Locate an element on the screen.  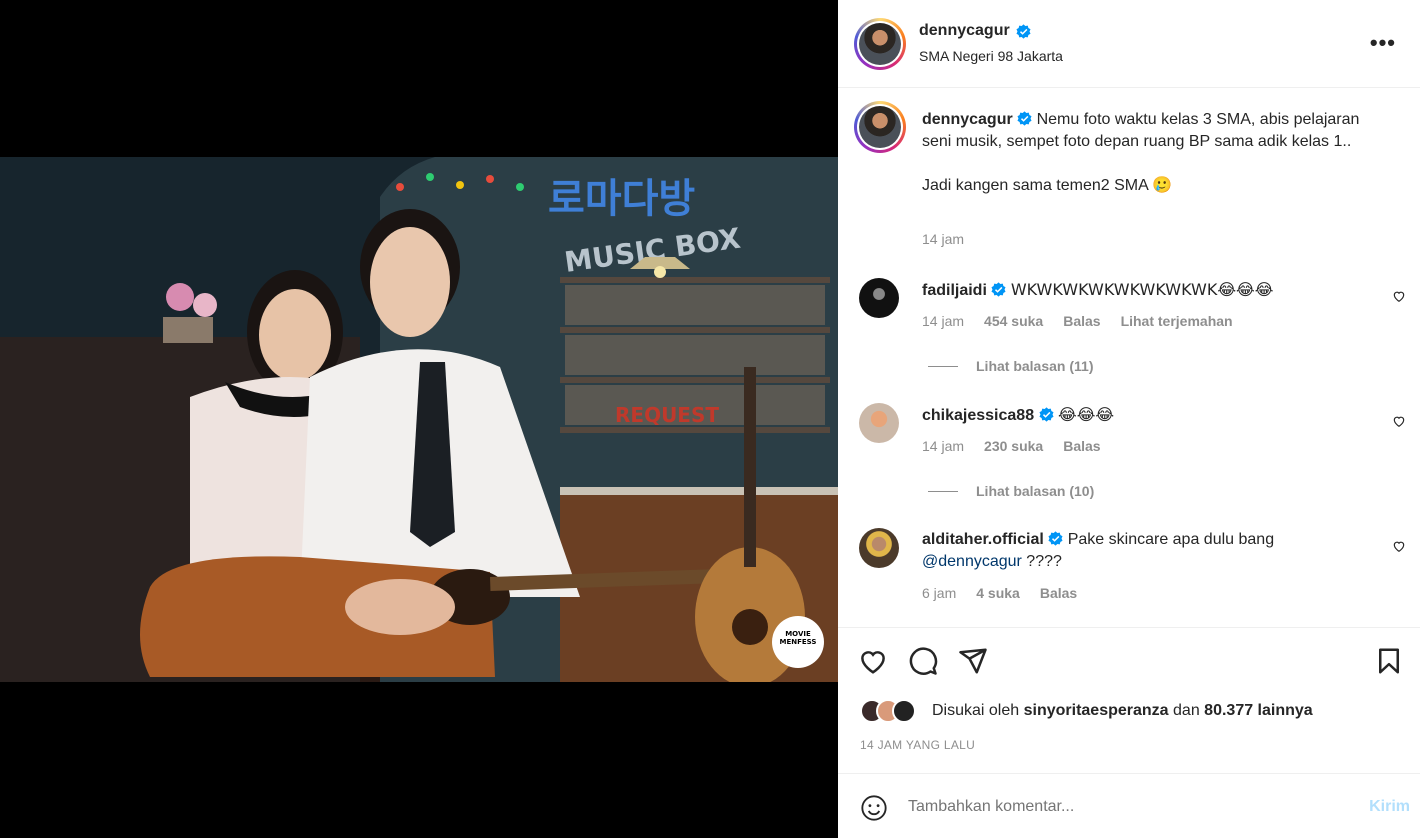
likes-count: 80.377 lainnya is located at coordinates (1258, 710).